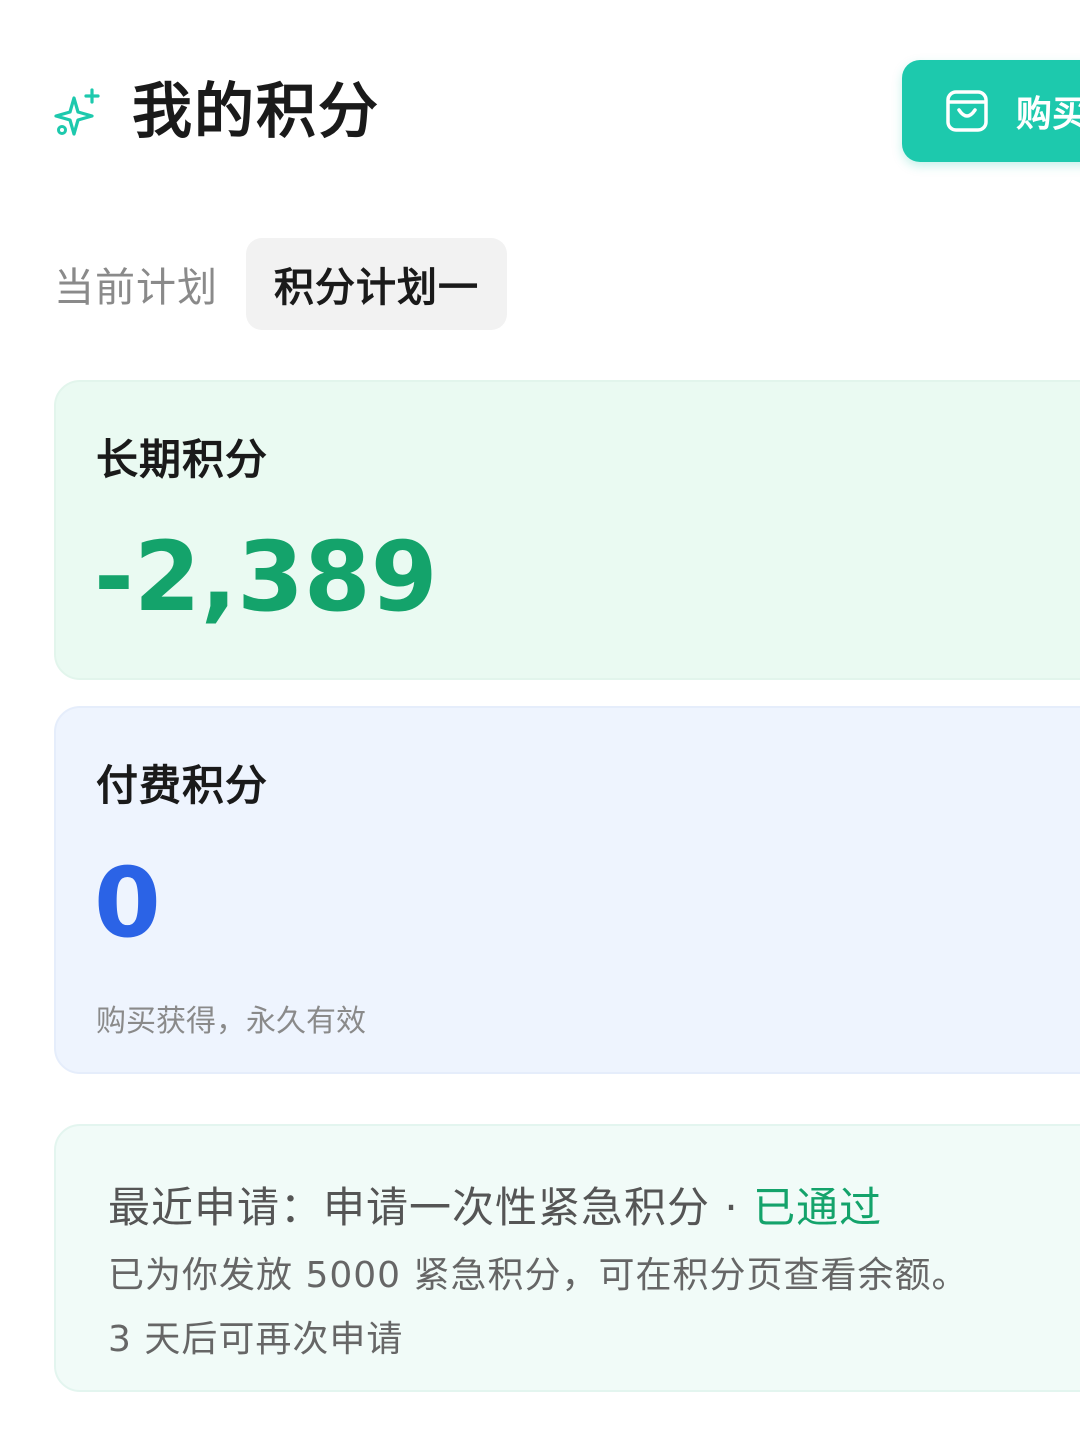  What do you see at coordinates (256, 1339) in the screenshot?
I see `request-cooldown: 3 天后可再次申请` at bounding box center [256, 1339].